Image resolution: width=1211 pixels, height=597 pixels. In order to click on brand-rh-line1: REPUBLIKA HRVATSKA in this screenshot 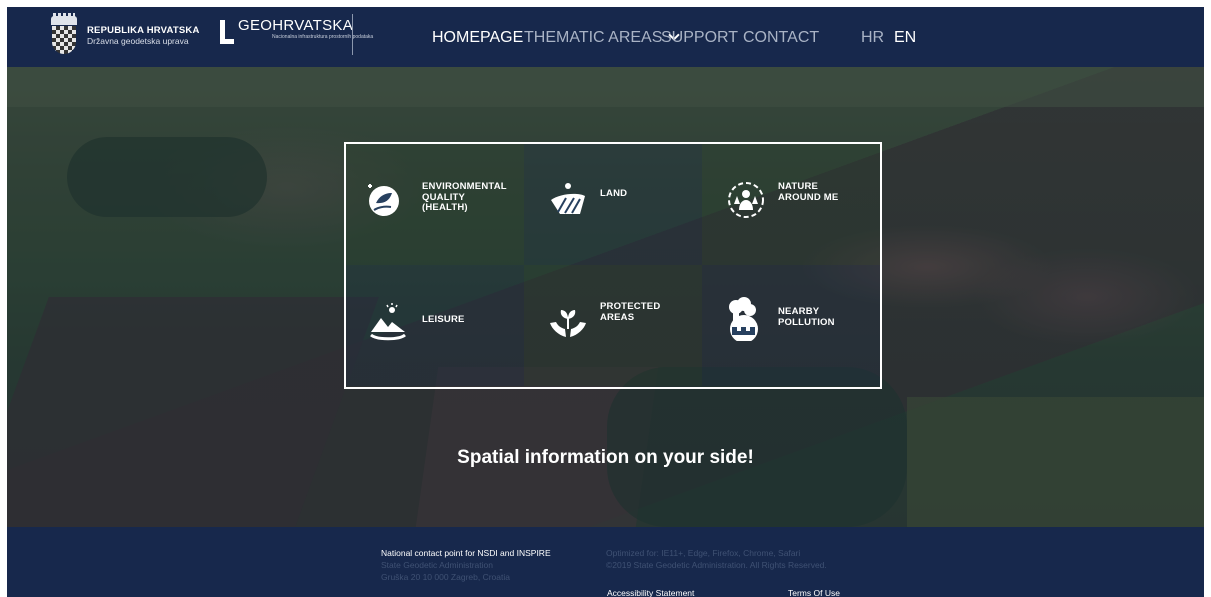, I will do `click(143, 30)`.